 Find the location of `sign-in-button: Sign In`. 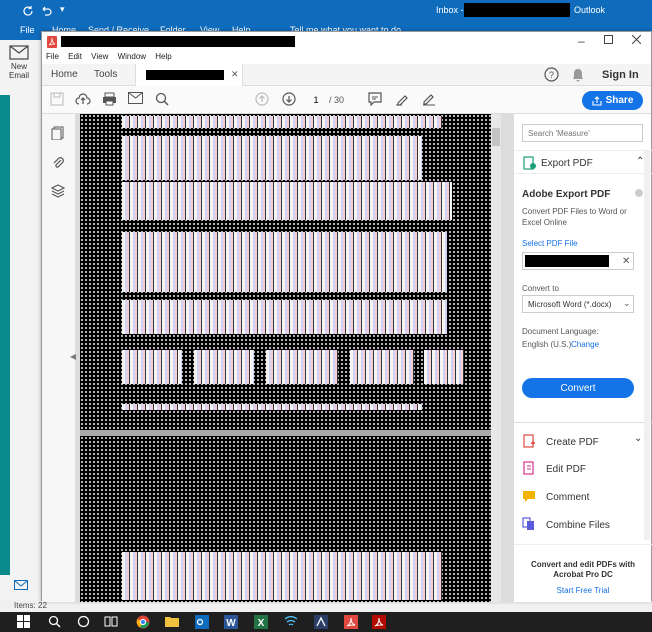

sign-in-button: Sign In is located at coordinates (620, 75).